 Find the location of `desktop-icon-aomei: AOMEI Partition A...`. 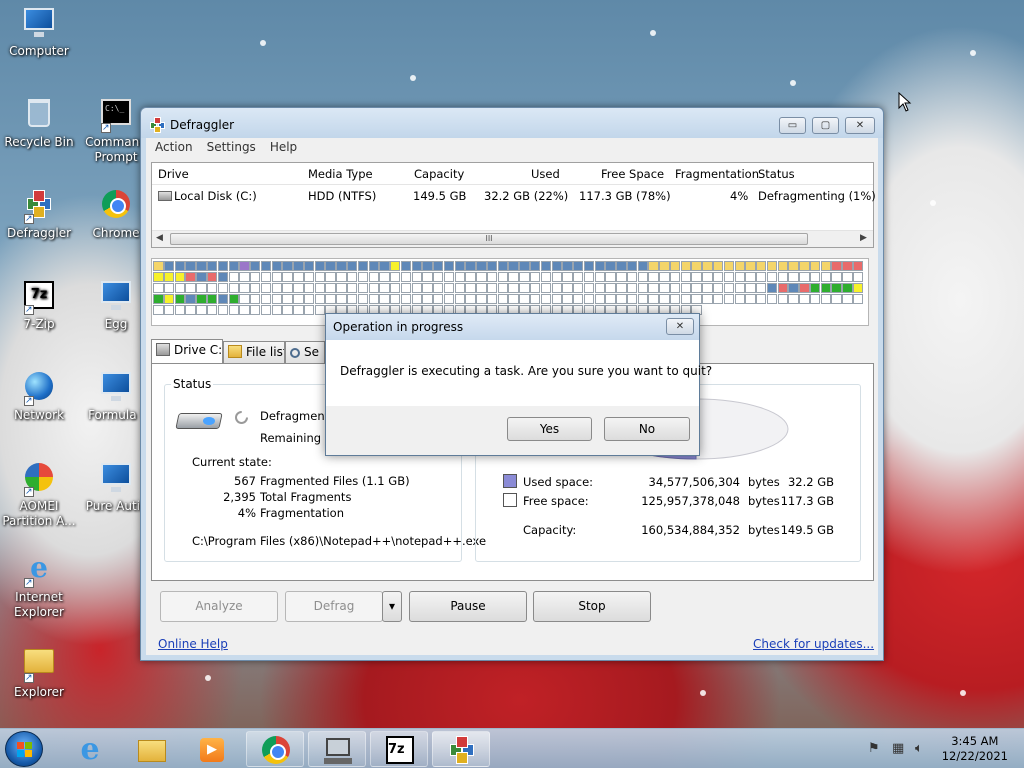

desktop-icon-aomei: AOMEI Partition A... is located at coordinates (39, 495).